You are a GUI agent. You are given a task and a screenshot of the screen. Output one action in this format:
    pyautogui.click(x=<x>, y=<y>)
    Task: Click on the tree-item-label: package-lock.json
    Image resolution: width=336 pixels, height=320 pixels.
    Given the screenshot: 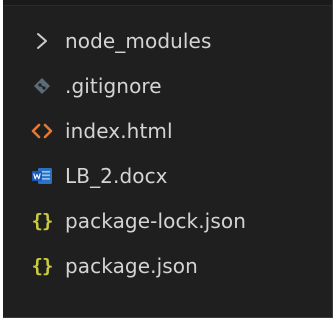 What is the action you would take?
    pyautogui.click(x=155, y=220)
    